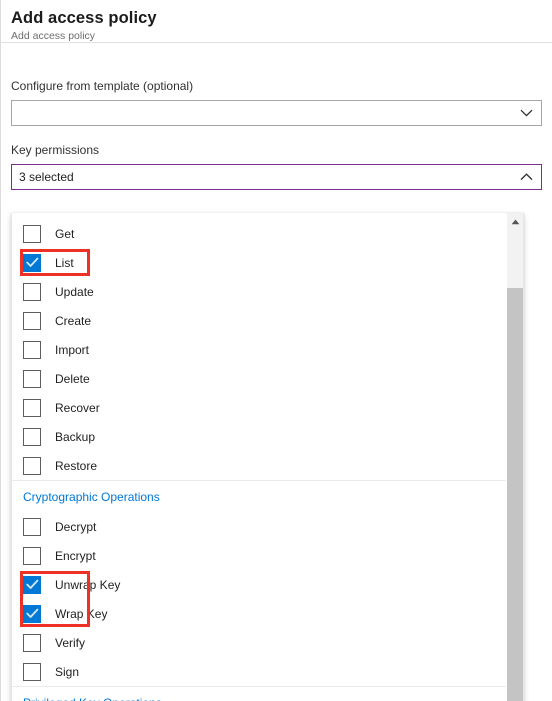 The width and height of the screenshot is (552, 701). I want to click on option-label: Delete, so click(72, 378).